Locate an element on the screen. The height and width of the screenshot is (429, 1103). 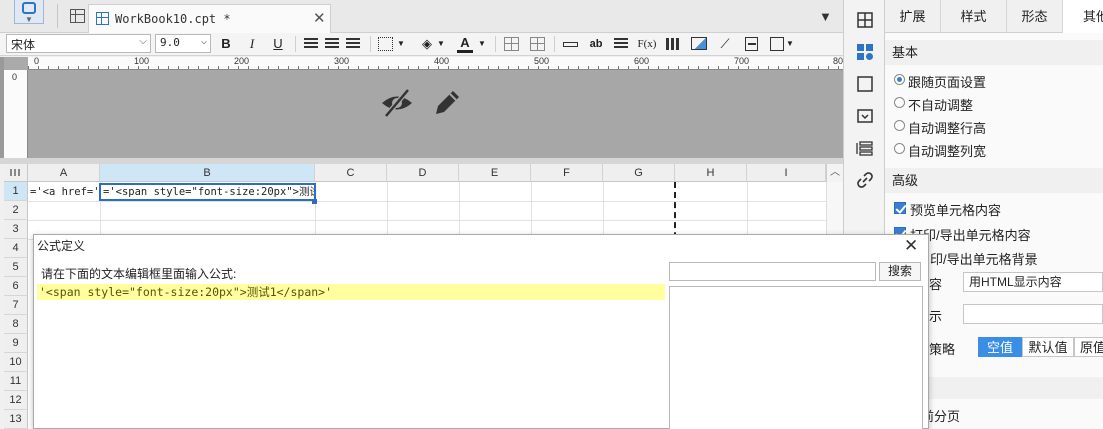
unmerge-cells-icon is located at coordinates (537, 44).